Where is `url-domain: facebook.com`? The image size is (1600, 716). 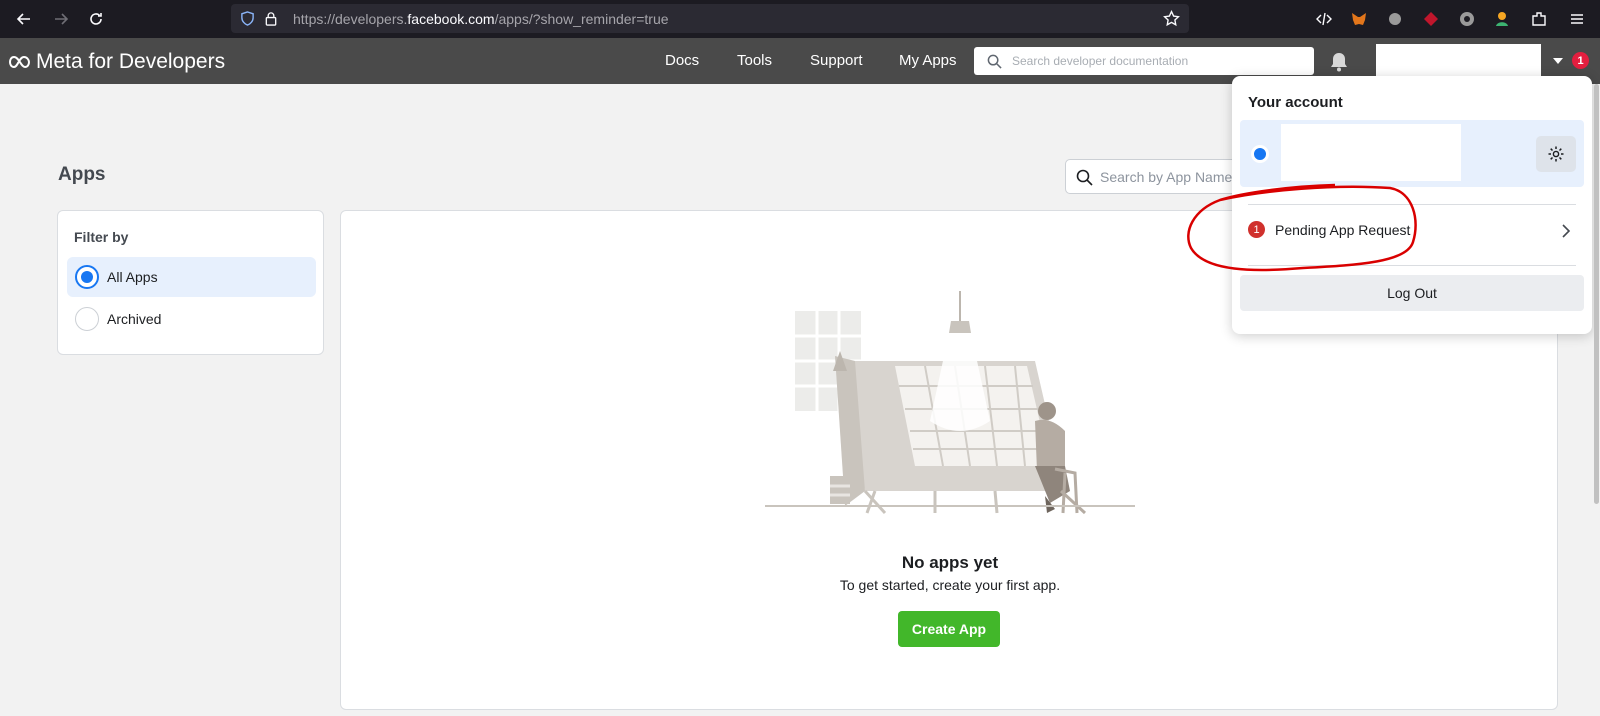
url-domain: facebook.com is located at coordinates (451, 19).